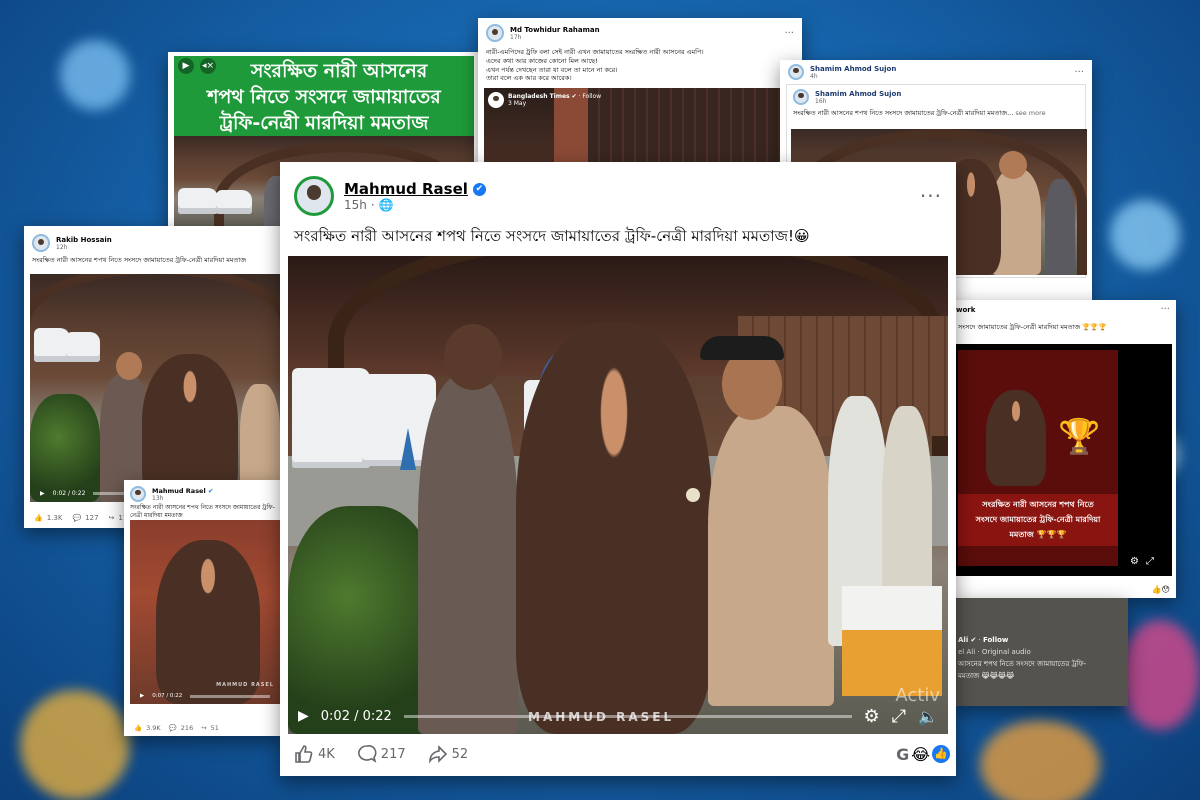 This screenshot has height=800, width=1200. What do you see at coordinates (406, 189) in the screenshot?
I see `author-name: Mahmud Rasel` at bounding box center [406, 189].